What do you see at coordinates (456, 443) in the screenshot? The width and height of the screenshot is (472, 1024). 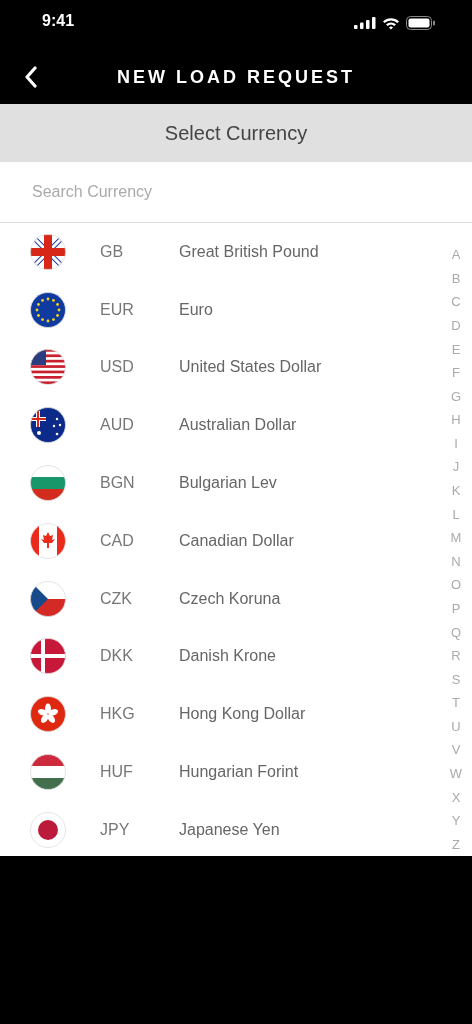 I see `index-letter: I` at bounding box center [456, 443].